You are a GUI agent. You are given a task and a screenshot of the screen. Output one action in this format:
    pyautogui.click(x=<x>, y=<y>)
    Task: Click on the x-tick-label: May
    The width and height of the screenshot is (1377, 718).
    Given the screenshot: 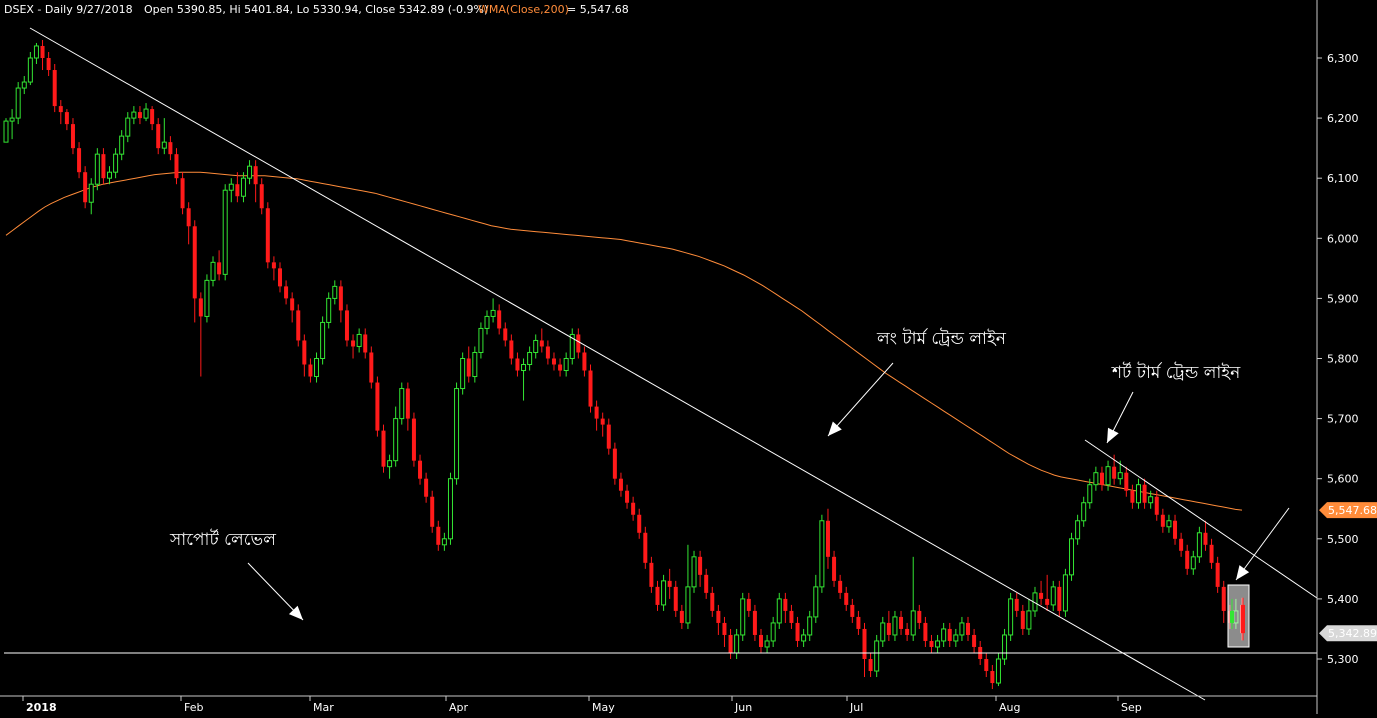 What is the action you would take?
    pyautogui.click(x=603, y=707)
    